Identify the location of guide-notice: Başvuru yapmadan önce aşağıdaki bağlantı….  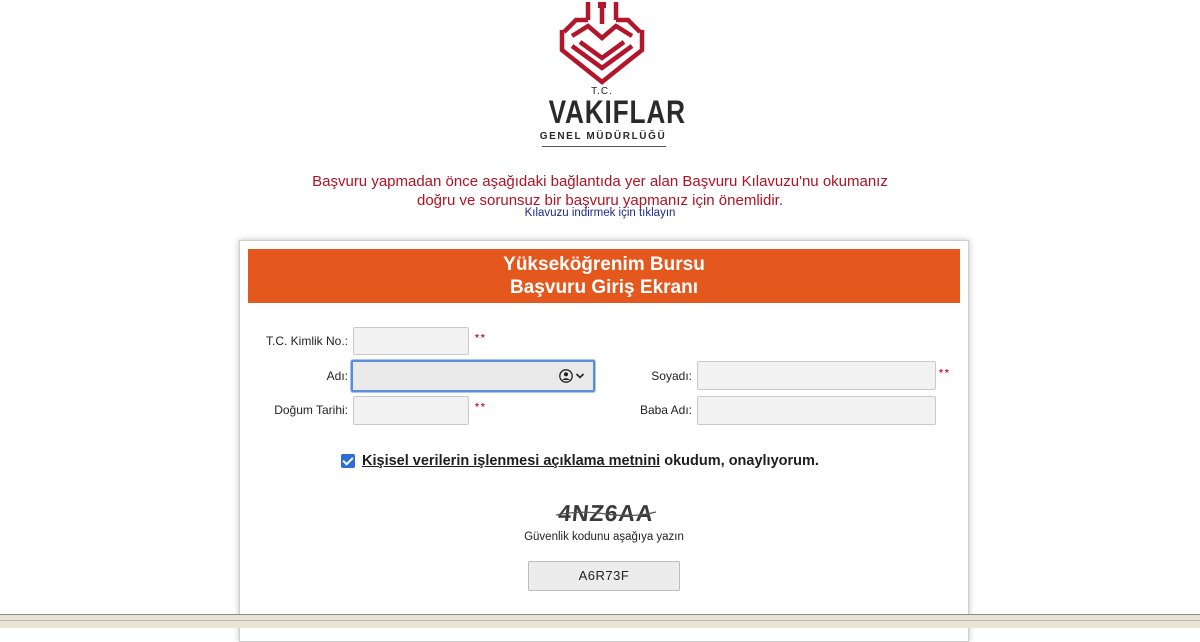
(600, 191).